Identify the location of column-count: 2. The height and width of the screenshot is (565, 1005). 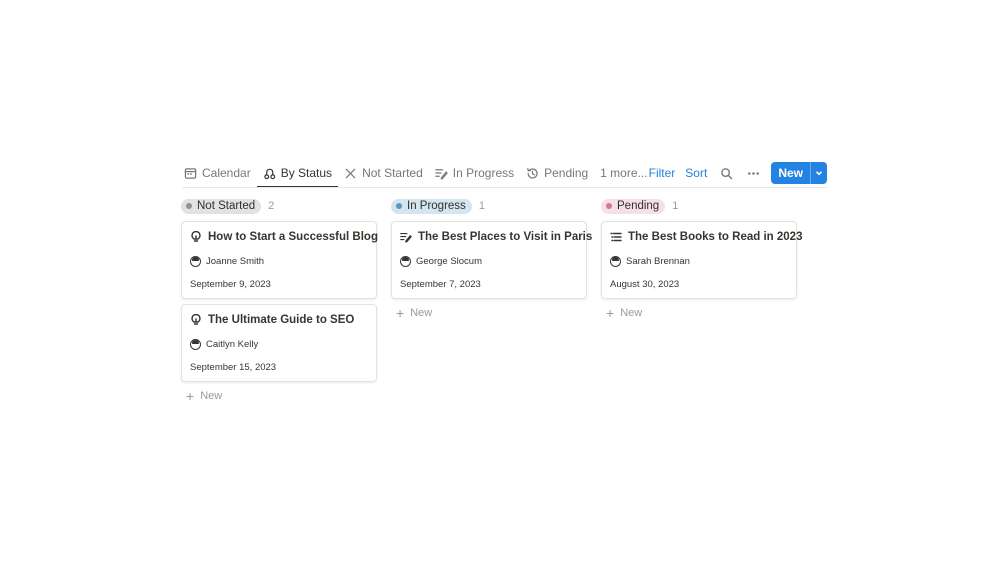
(271, 206).